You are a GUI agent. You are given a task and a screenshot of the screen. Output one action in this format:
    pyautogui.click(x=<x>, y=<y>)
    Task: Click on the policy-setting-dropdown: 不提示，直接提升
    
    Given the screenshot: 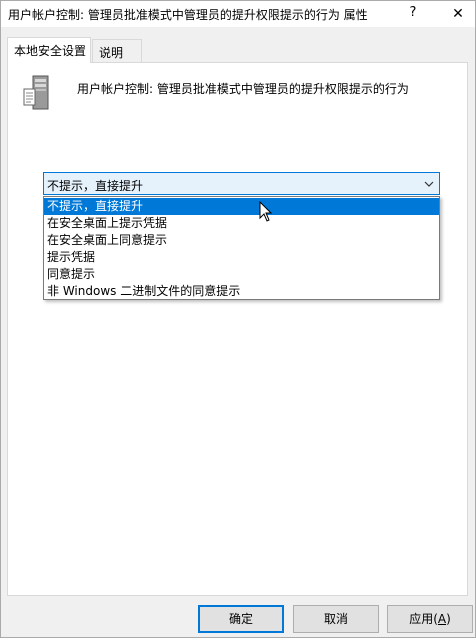 What is the action you would take?
    pyautogui.click(x=241, y=183)
    